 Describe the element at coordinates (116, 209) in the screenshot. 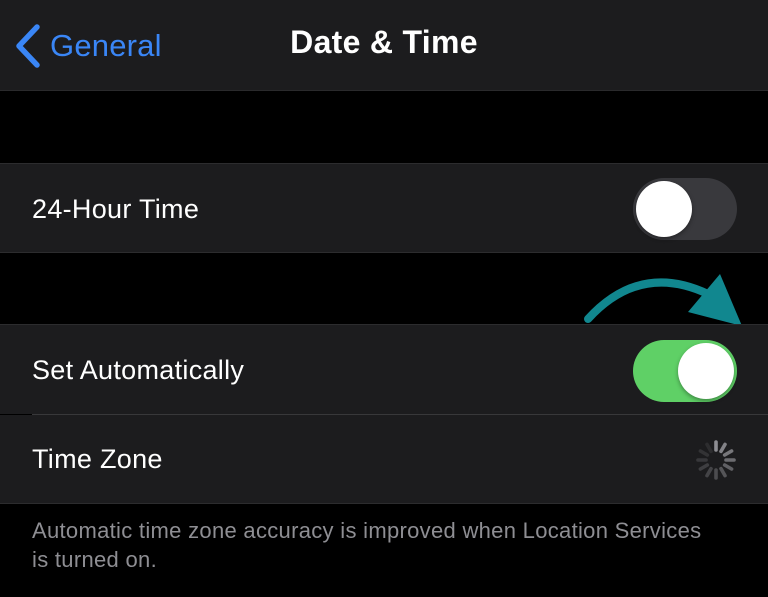

I see `row-24-hour-time-label: 24-Hour Time` at that location.